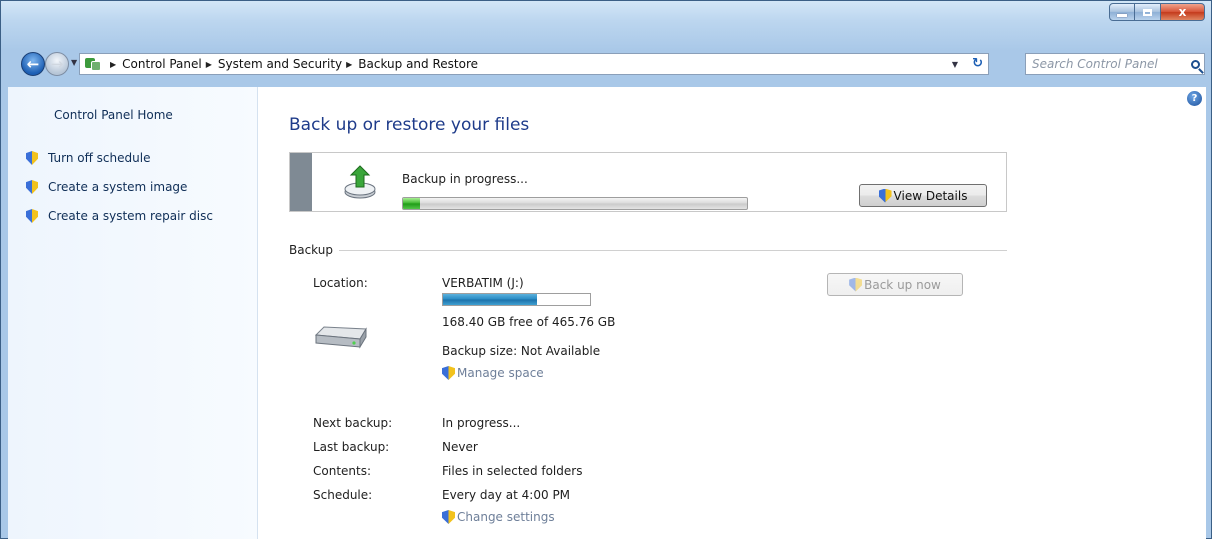 The height and width of the screenshot is (539, 1212). I want to click on sidebar-task-create-system-image: Create a system image, so click(106, 187).